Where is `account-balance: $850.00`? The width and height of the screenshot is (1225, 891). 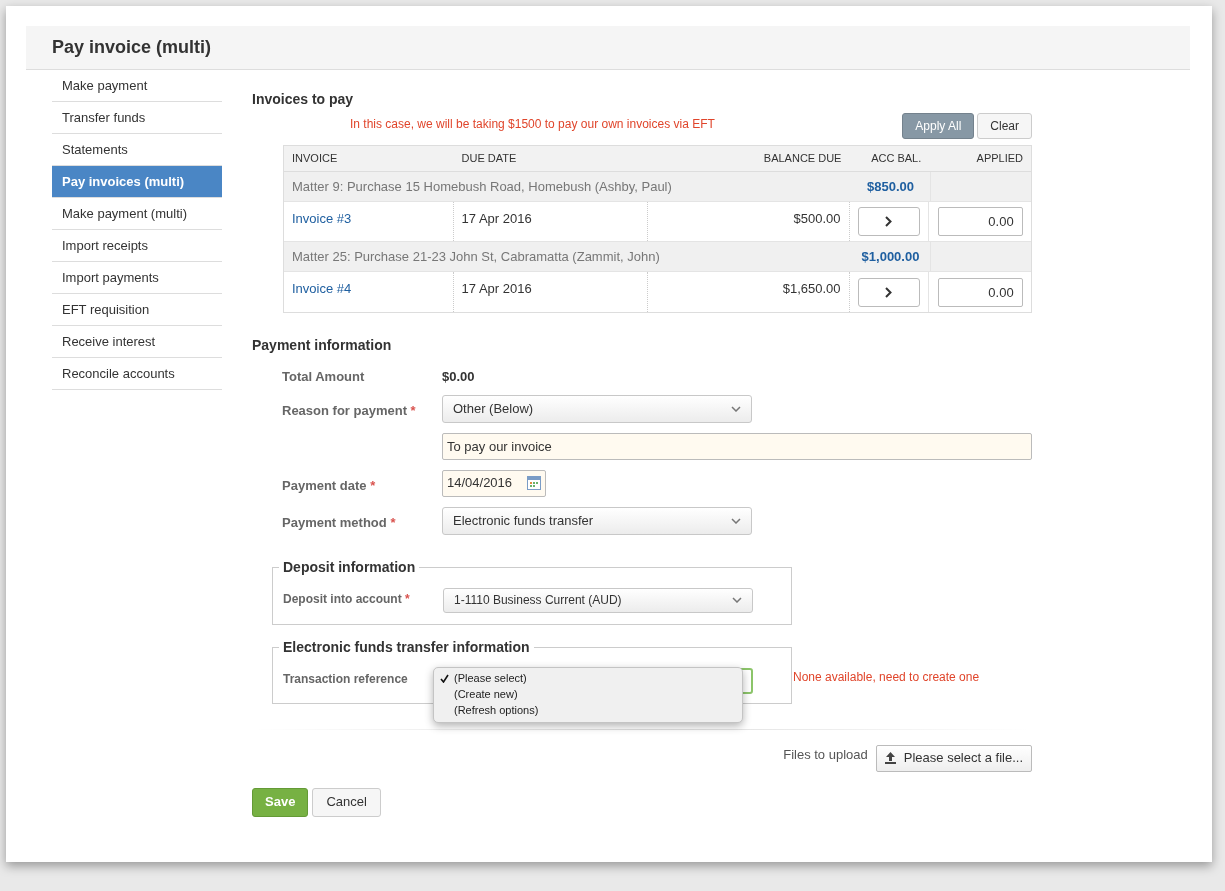
account-balance: $850.00 is located at coordinates (890, 186).